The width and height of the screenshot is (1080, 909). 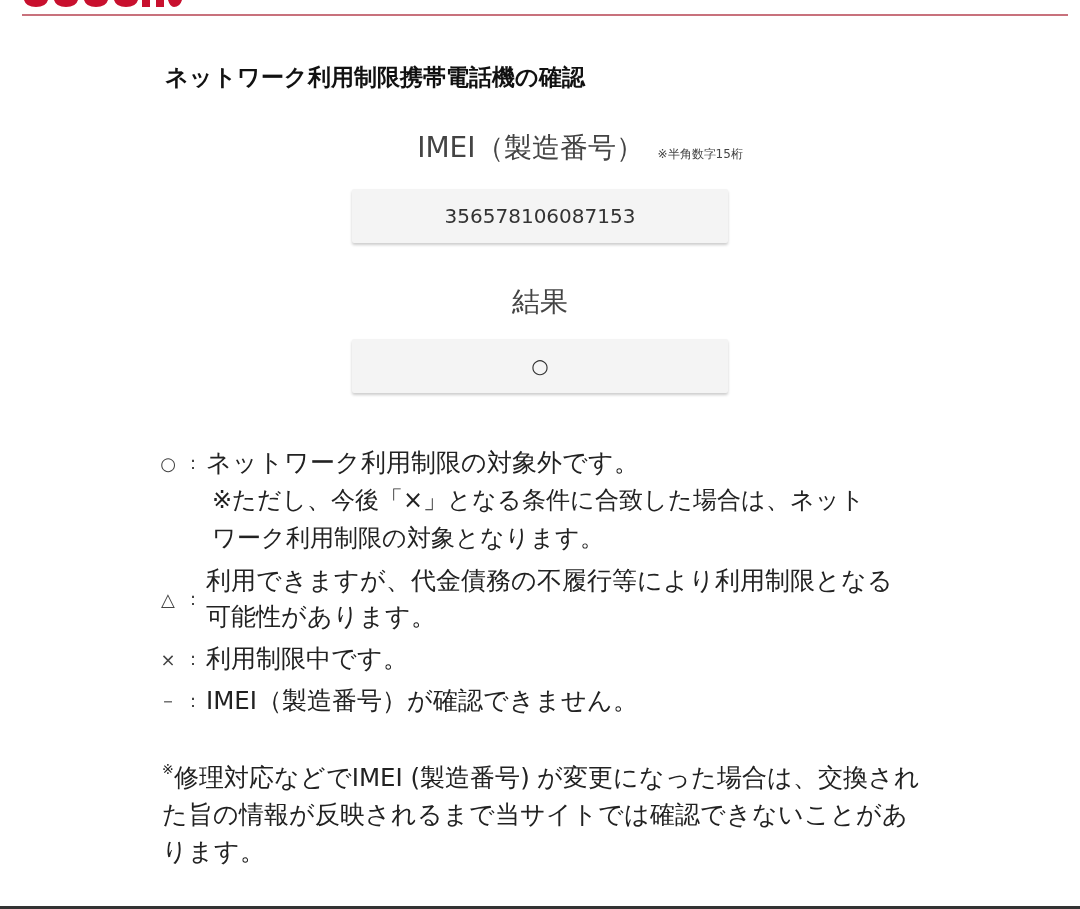 What do you see at coordinates (540, 366) in the screenshot?
I see `result-field: ○` at bounding box center [540, 366].